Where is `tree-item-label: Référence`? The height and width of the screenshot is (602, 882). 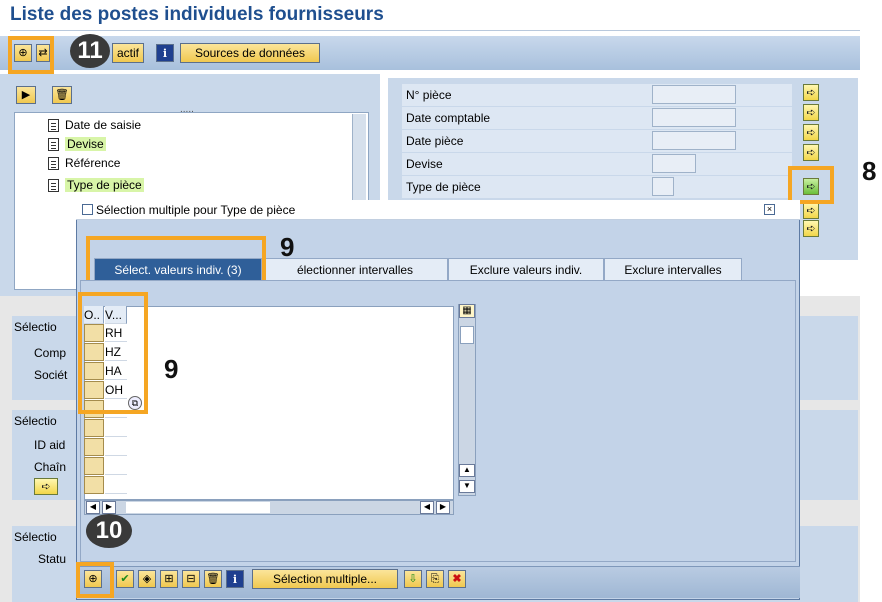 tree-item-label: Référence is located at coordinates (93, 163).